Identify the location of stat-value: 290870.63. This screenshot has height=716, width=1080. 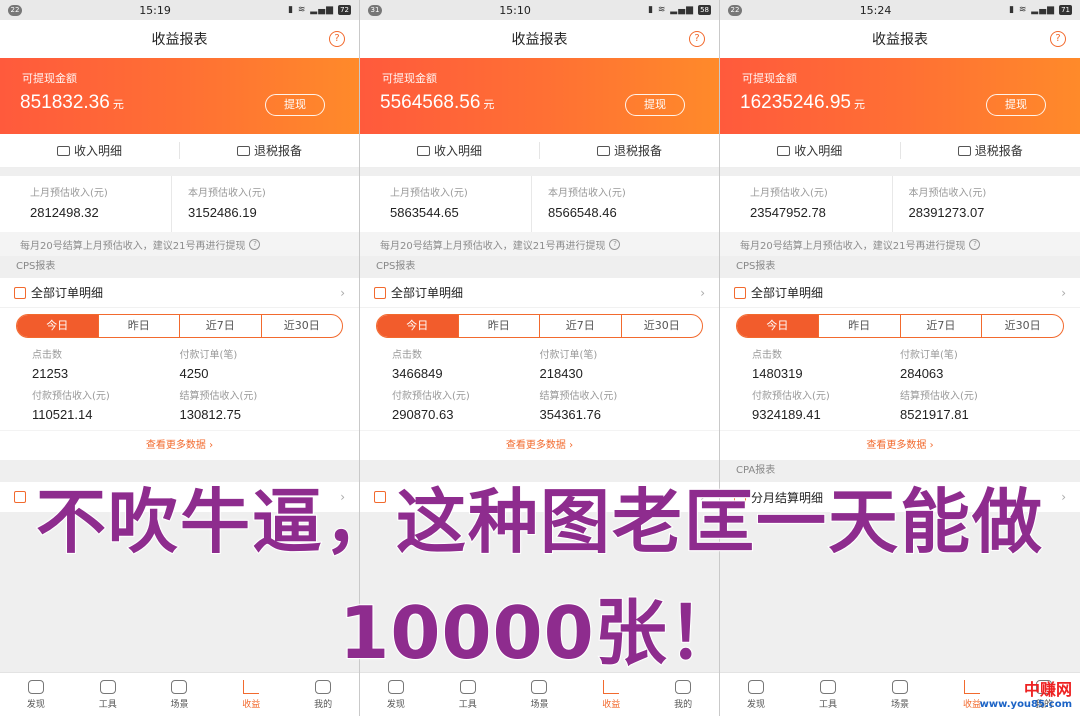
(423, 414).